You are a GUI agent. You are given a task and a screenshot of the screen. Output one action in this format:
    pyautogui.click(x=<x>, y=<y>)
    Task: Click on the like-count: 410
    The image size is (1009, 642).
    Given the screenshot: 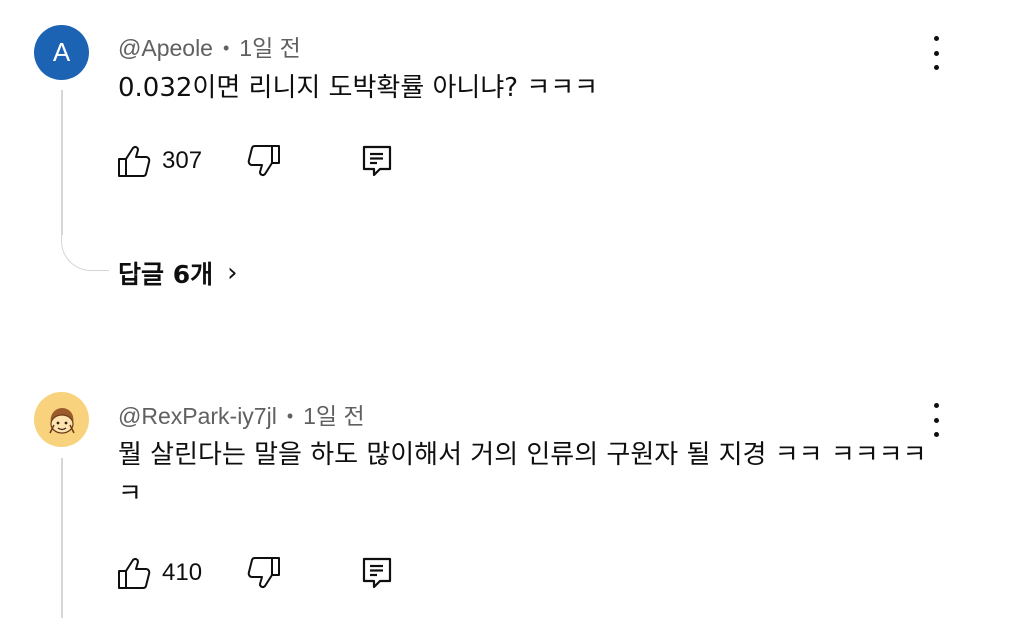 What is the action you would take?
    pyautogui.click(x=182, y=572)
    